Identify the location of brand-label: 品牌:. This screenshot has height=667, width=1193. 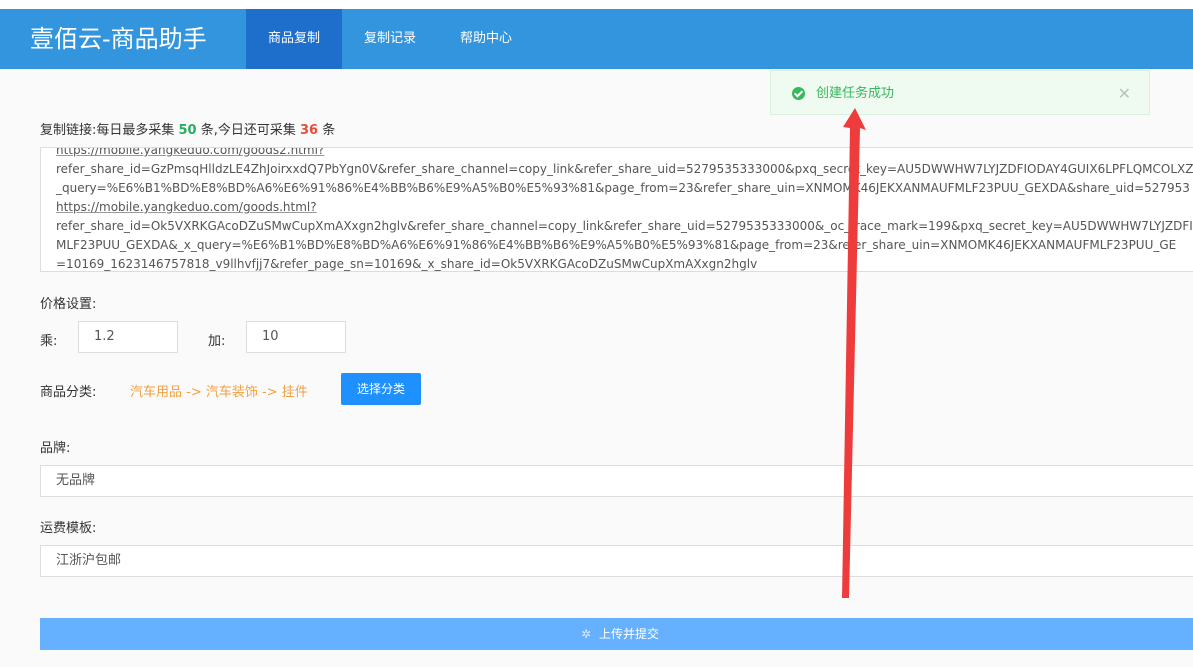
(55, 448).